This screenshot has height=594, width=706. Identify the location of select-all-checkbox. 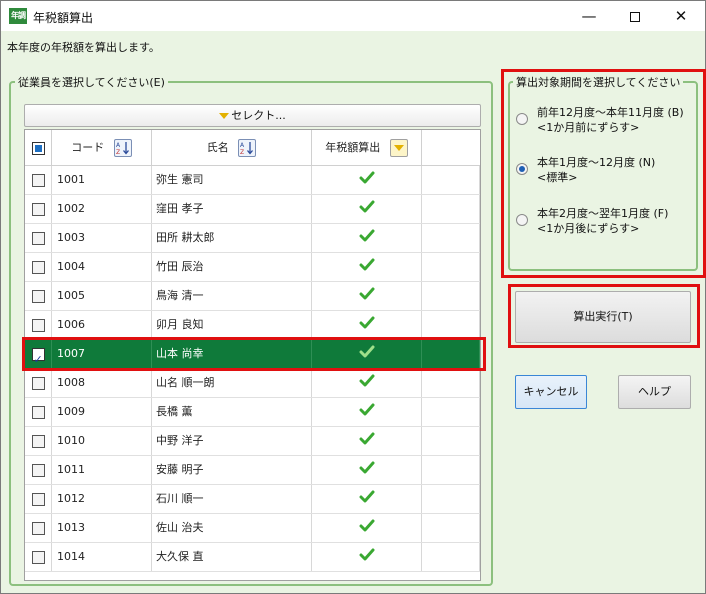
(38, 148).